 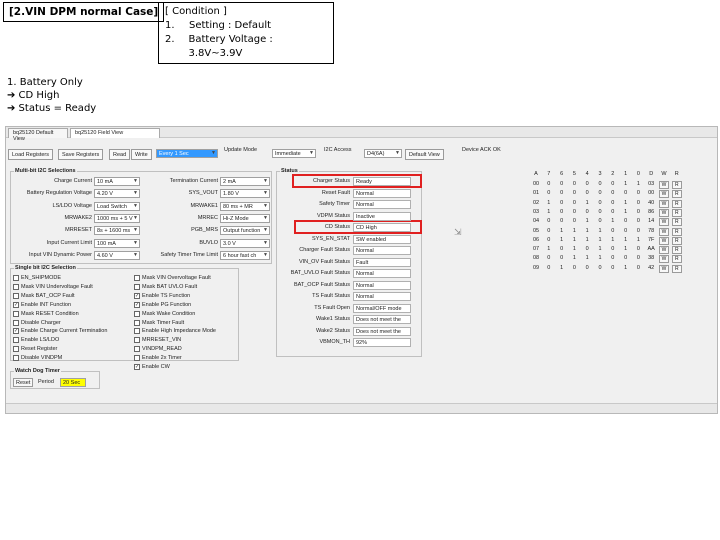 I want to click on single-bit-checkbox: ✓ Enable CW, so click(x=152, y=367).